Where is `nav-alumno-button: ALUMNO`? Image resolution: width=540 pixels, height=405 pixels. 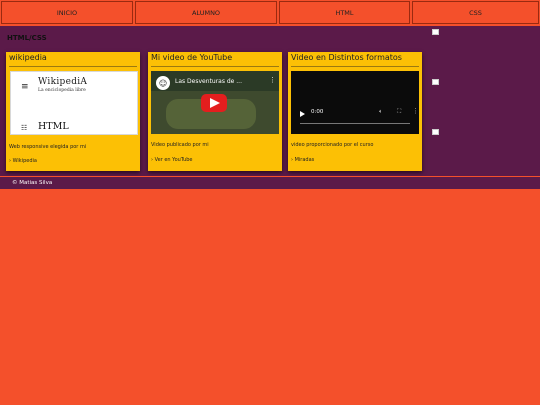 nav-alumno-button: ALUMNO is located at coordinates (206, 12).